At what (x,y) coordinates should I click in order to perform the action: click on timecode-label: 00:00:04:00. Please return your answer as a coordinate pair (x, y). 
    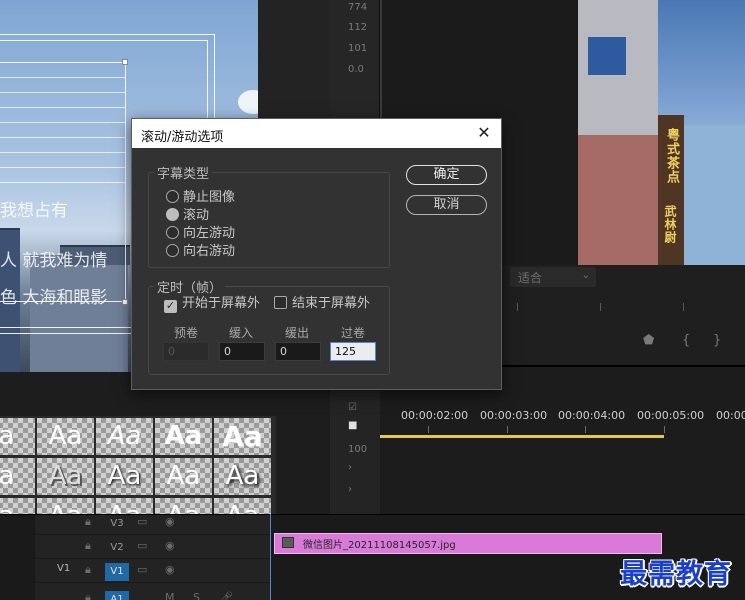
    Looking at the image, I should click on (592, 415).